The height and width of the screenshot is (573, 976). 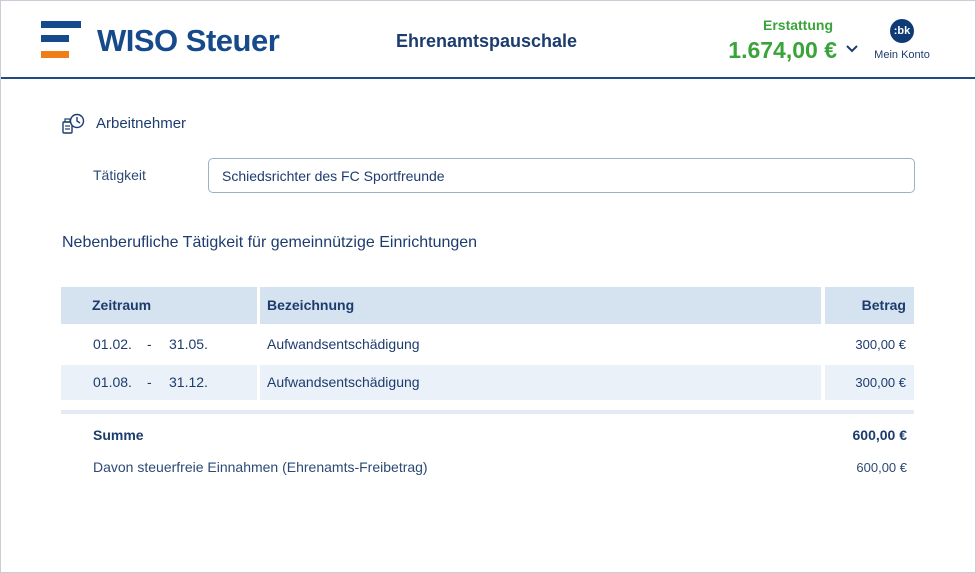 I want to click on taetigkeit-label: Tätigkeit, so click(x=119, y=175).